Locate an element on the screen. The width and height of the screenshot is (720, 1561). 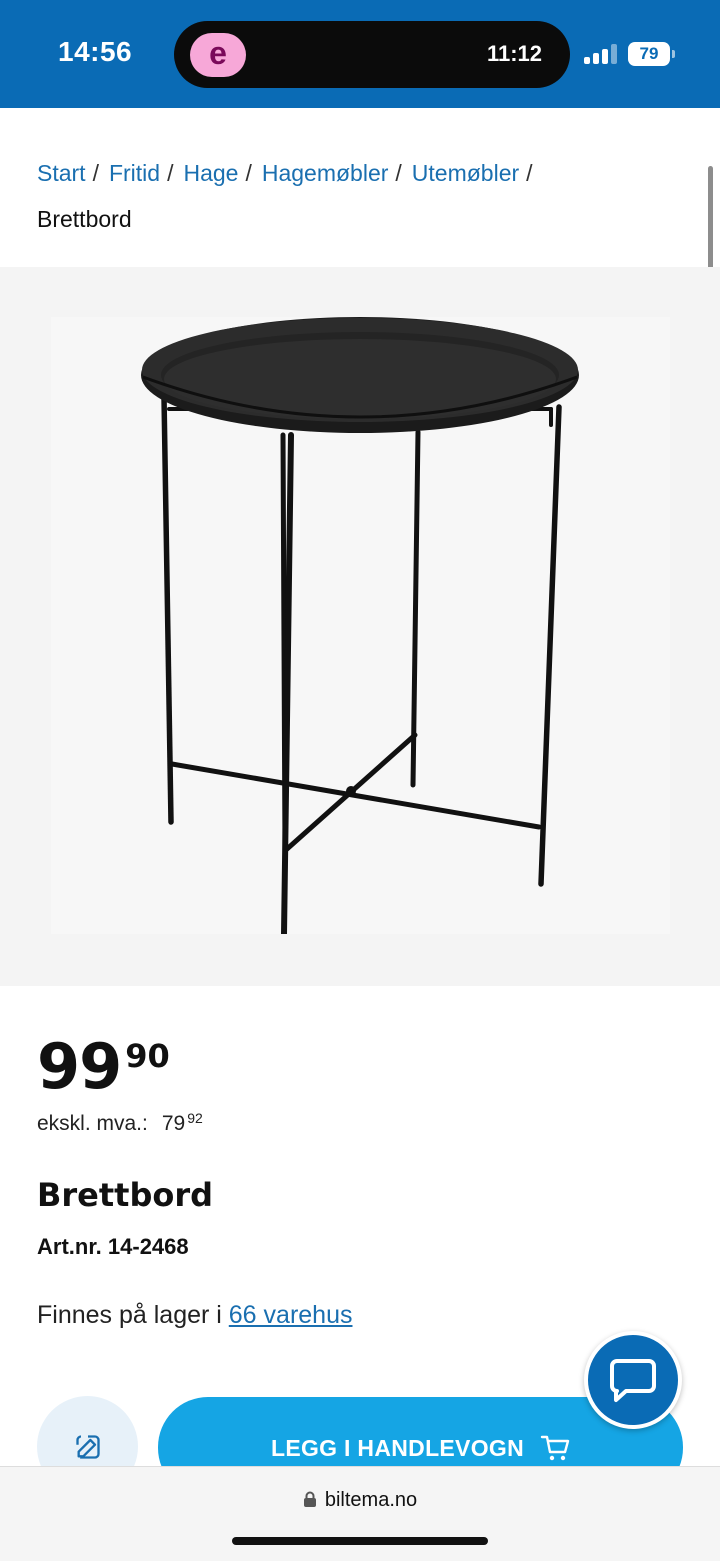
article-number: Art.nr. 14-2468 is located at coordinates (113, 1246).